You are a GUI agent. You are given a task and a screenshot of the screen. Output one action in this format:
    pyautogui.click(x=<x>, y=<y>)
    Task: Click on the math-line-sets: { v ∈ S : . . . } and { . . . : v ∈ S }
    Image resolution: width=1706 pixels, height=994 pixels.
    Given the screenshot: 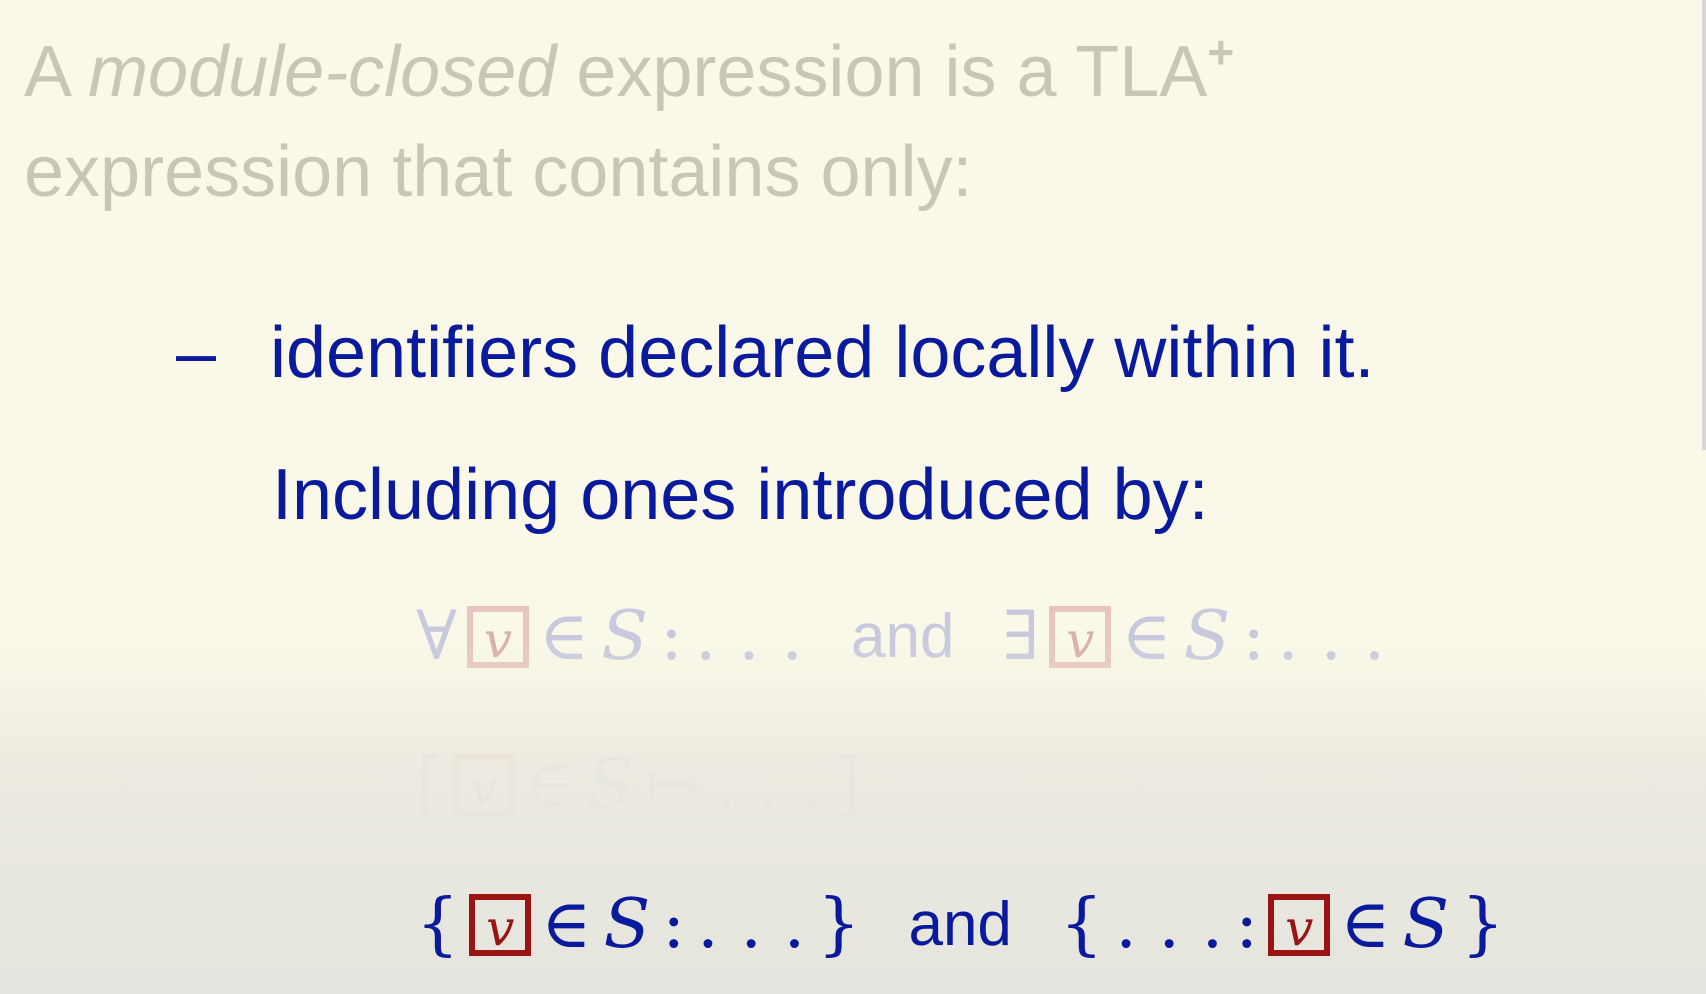 What is the action you would take?
    pyautogui.click(x=960, y=925)
    